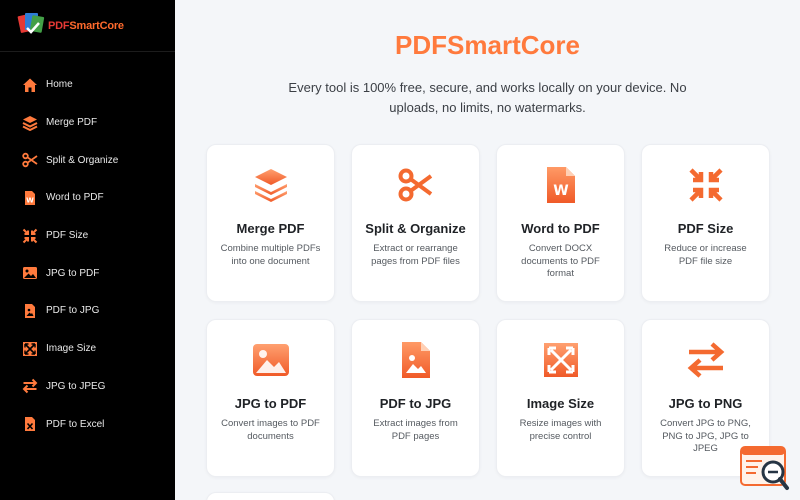 This screenshot has height=500, width=800. I want to click on page-title: PDFSmartCore, so click(487, 45).